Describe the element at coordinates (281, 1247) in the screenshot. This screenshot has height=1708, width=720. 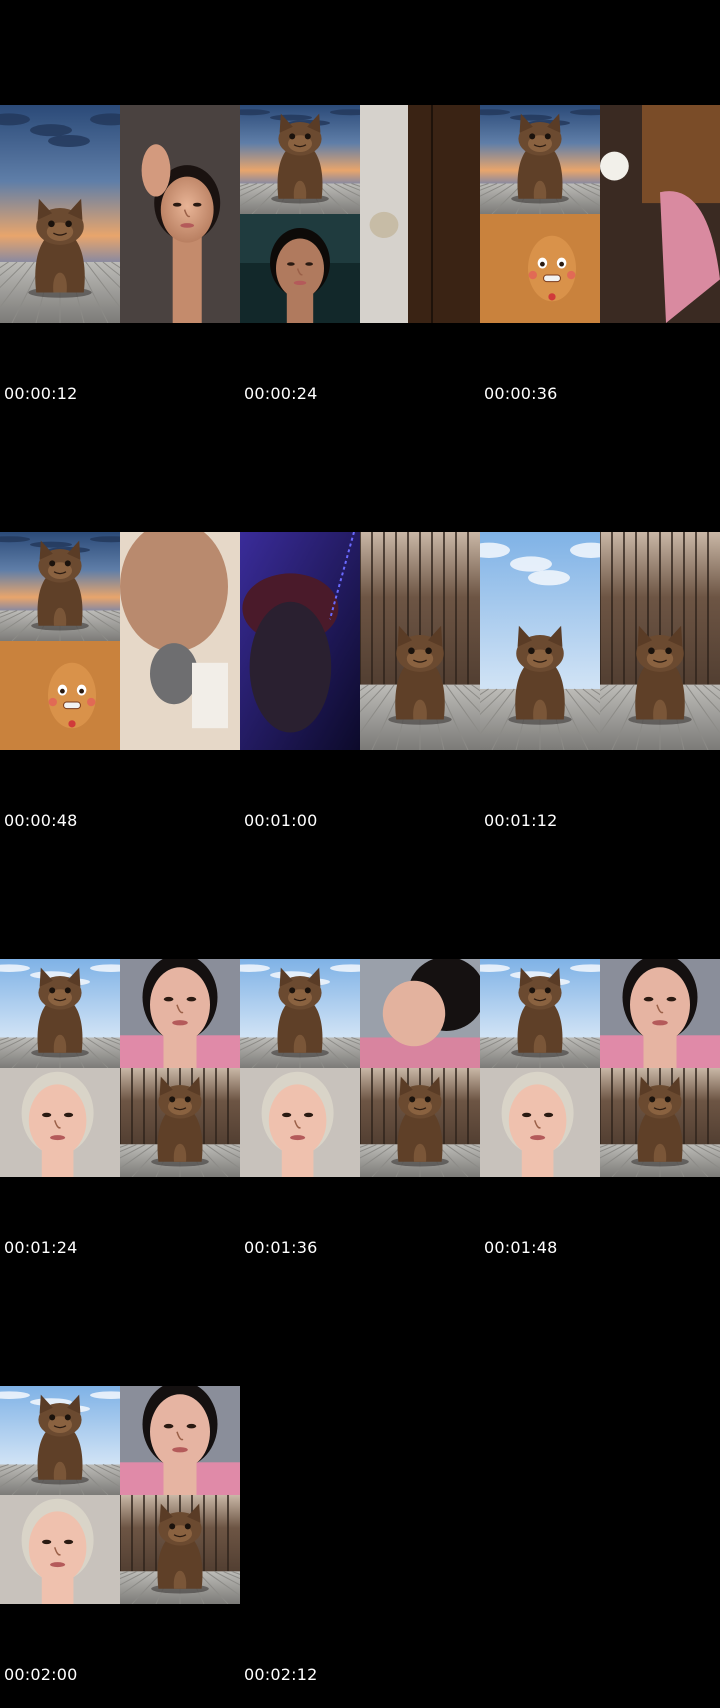
I see `timestamp-label: 00:01:36` at that location.